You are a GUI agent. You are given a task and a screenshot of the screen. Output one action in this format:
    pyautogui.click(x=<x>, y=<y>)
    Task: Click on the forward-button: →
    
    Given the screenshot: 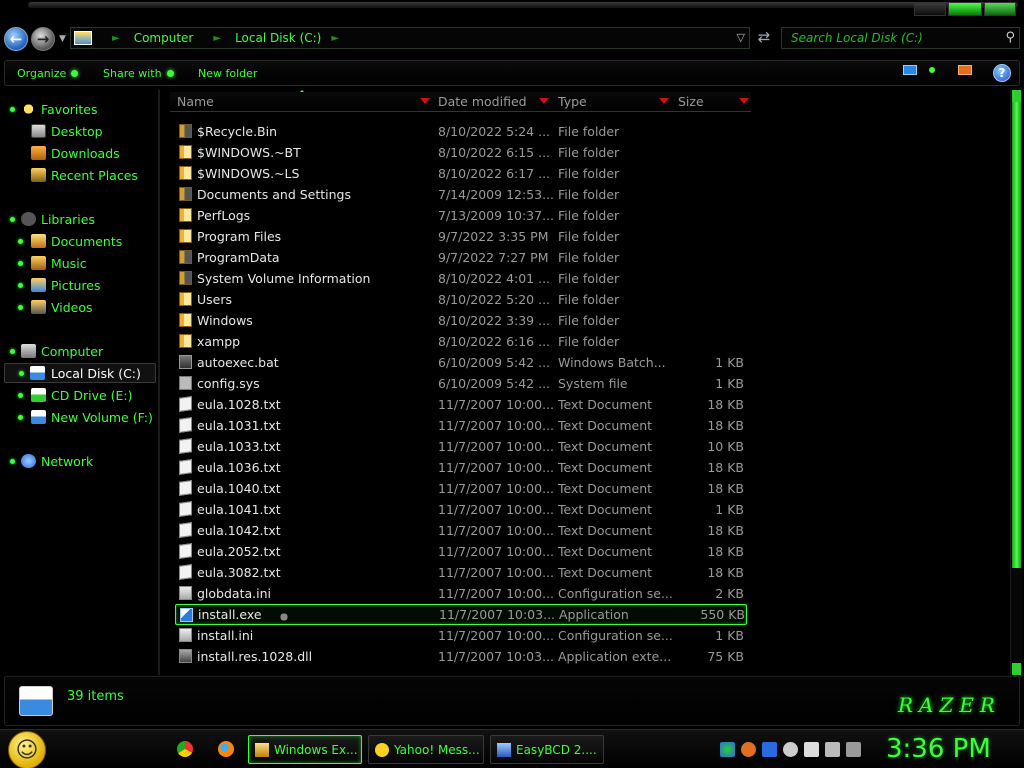 What is the action you would take?
    pyautogui.click(x=43, y=39)
    